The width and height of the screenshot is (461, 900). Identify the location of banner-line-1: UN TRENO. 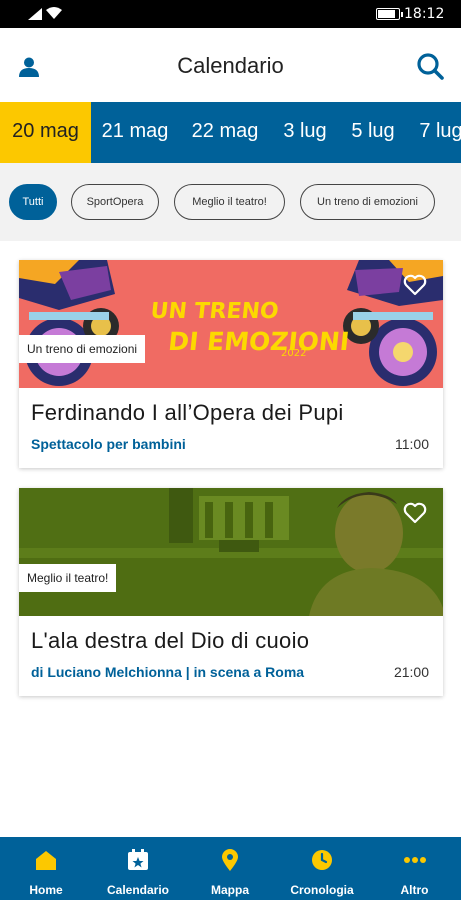
(214, 311).